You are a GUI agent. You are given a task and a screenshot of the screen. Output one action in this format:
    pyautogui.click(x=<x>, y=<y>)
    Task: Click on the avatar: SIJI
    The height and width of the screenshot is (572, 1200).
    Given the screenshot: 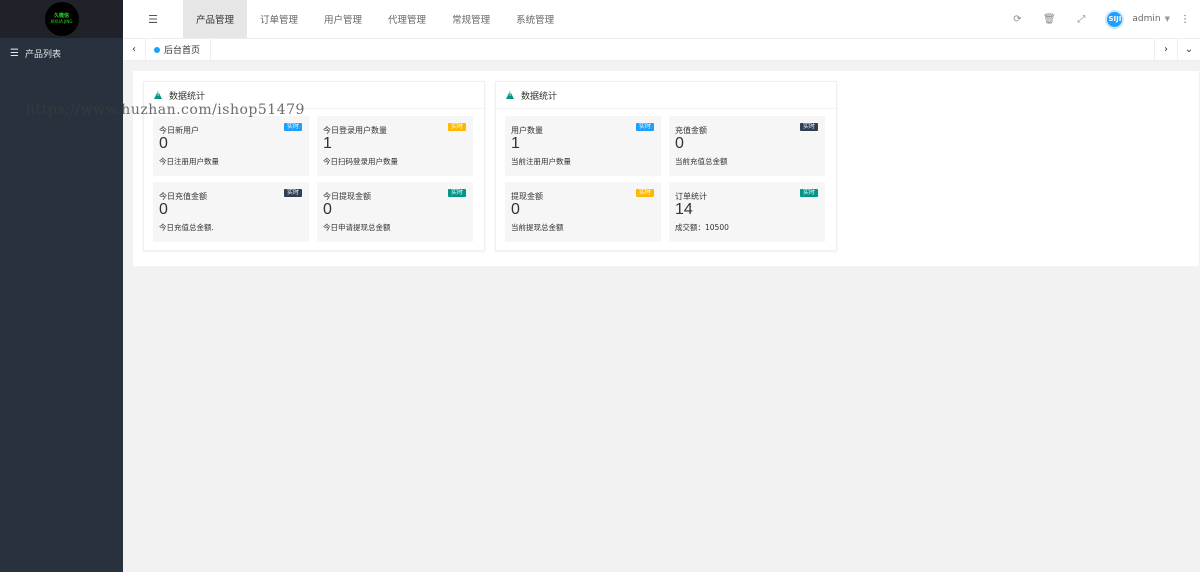 What is the action you would take?
    pyautogui.click(x=1115, y=19)
    